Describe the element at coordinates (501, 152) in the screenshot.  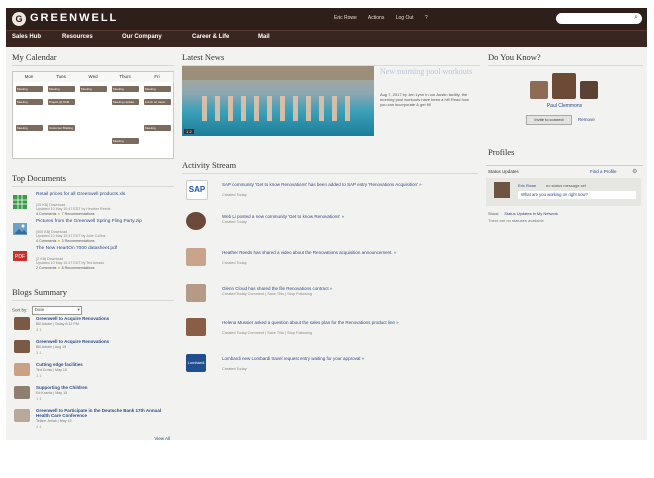
I see `profiles-title: Profiles` at that location.